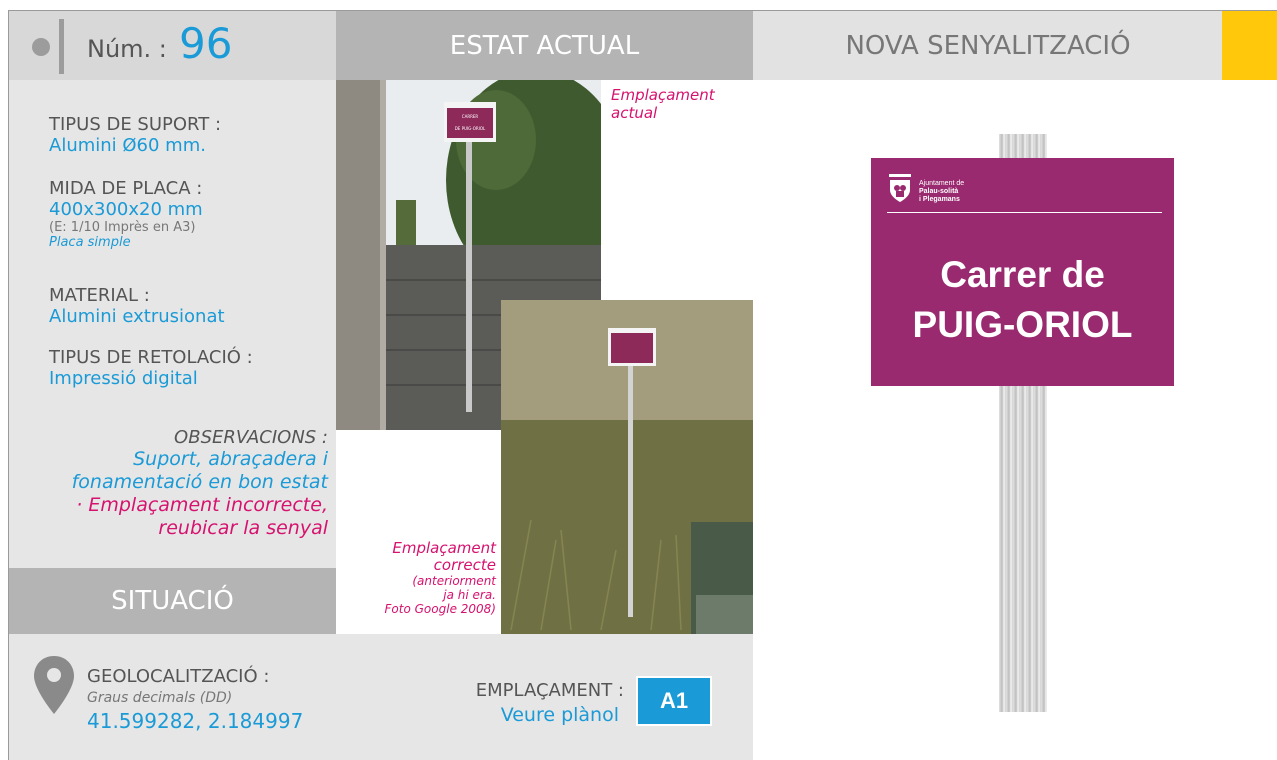 Image resolution: width=1277 pixels, height=760 pixels. I want to click on observacions-label: OBSERVACIONS :, so click(251, 437).